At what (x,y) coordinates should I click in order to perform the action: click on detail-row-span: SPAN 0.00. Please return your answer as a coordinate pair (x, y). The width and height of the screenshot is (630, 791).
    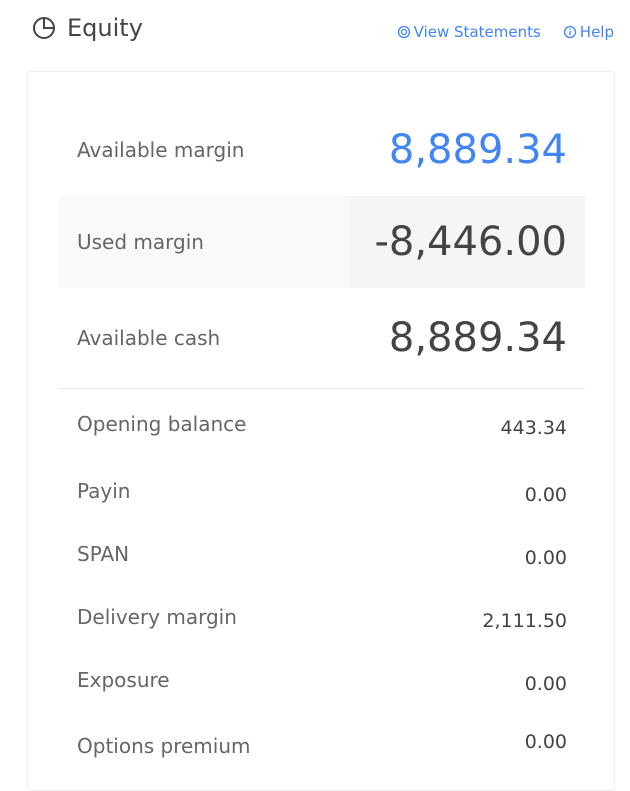
    Looking at the image, I should click on (322, 554).